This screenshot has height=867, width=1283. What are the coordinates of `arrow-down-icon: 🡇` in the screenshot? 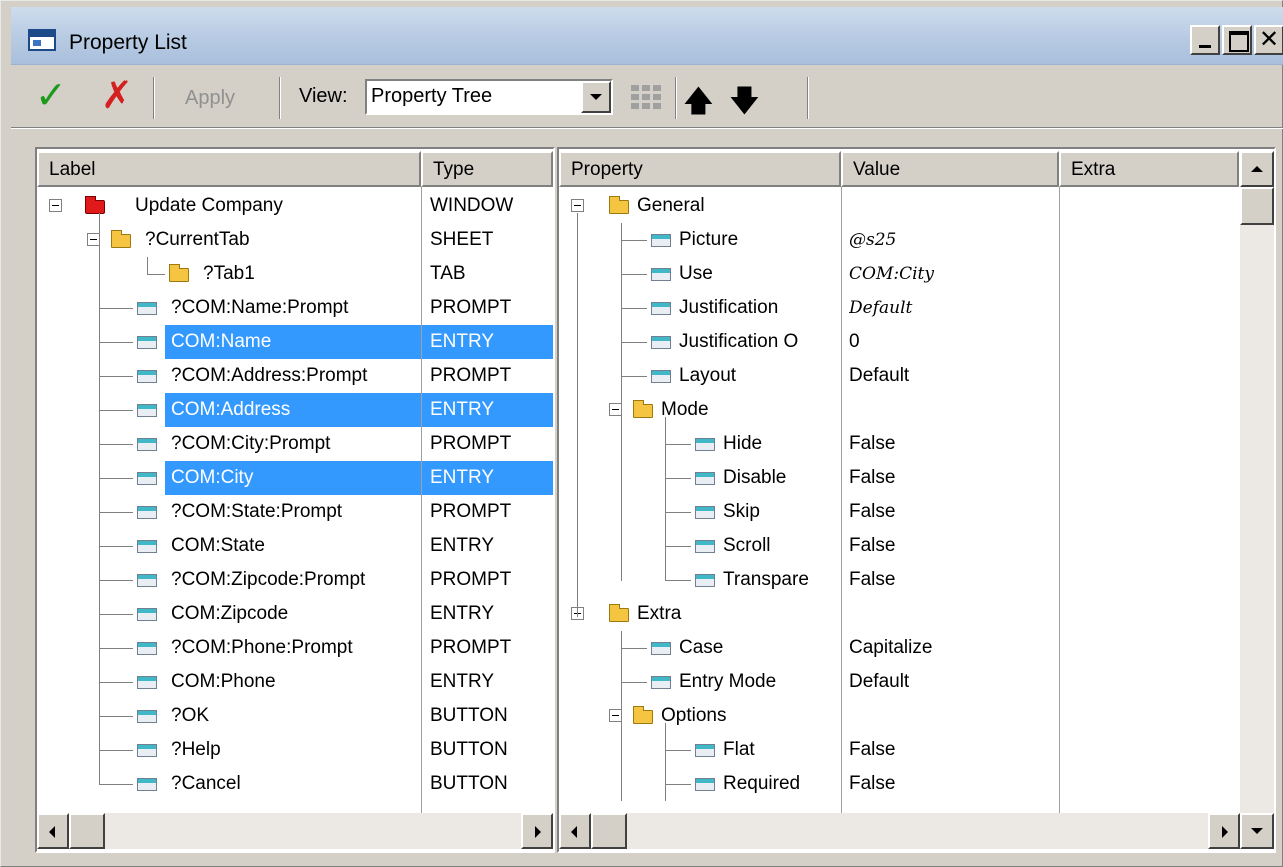 It's located at (744, 104).